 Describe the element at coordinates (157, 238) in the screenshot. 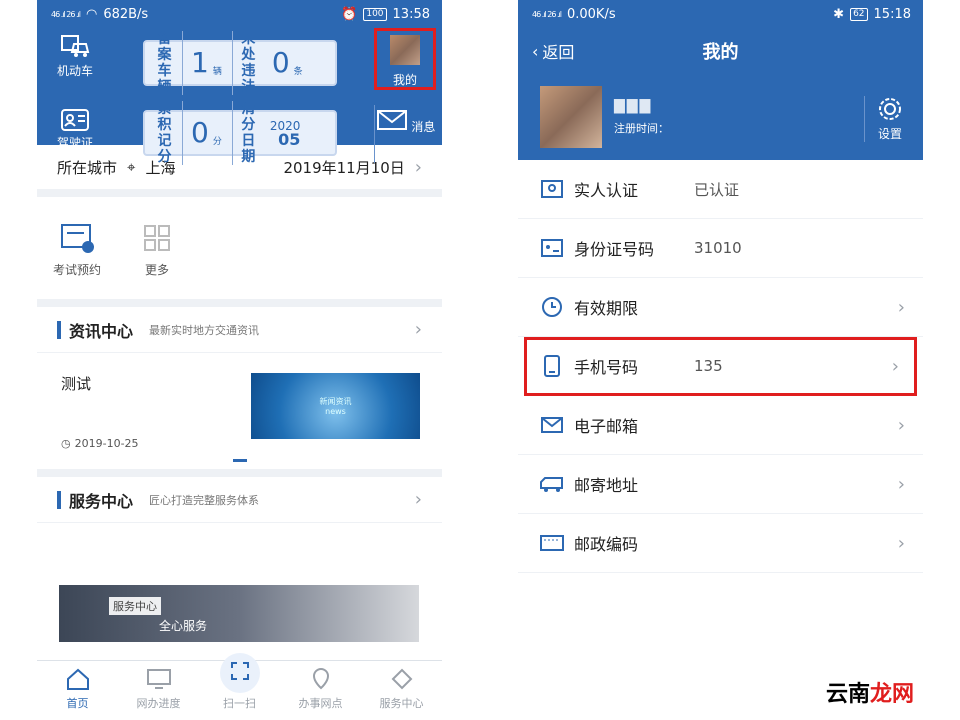

I see `more-grid-icon` at that location.